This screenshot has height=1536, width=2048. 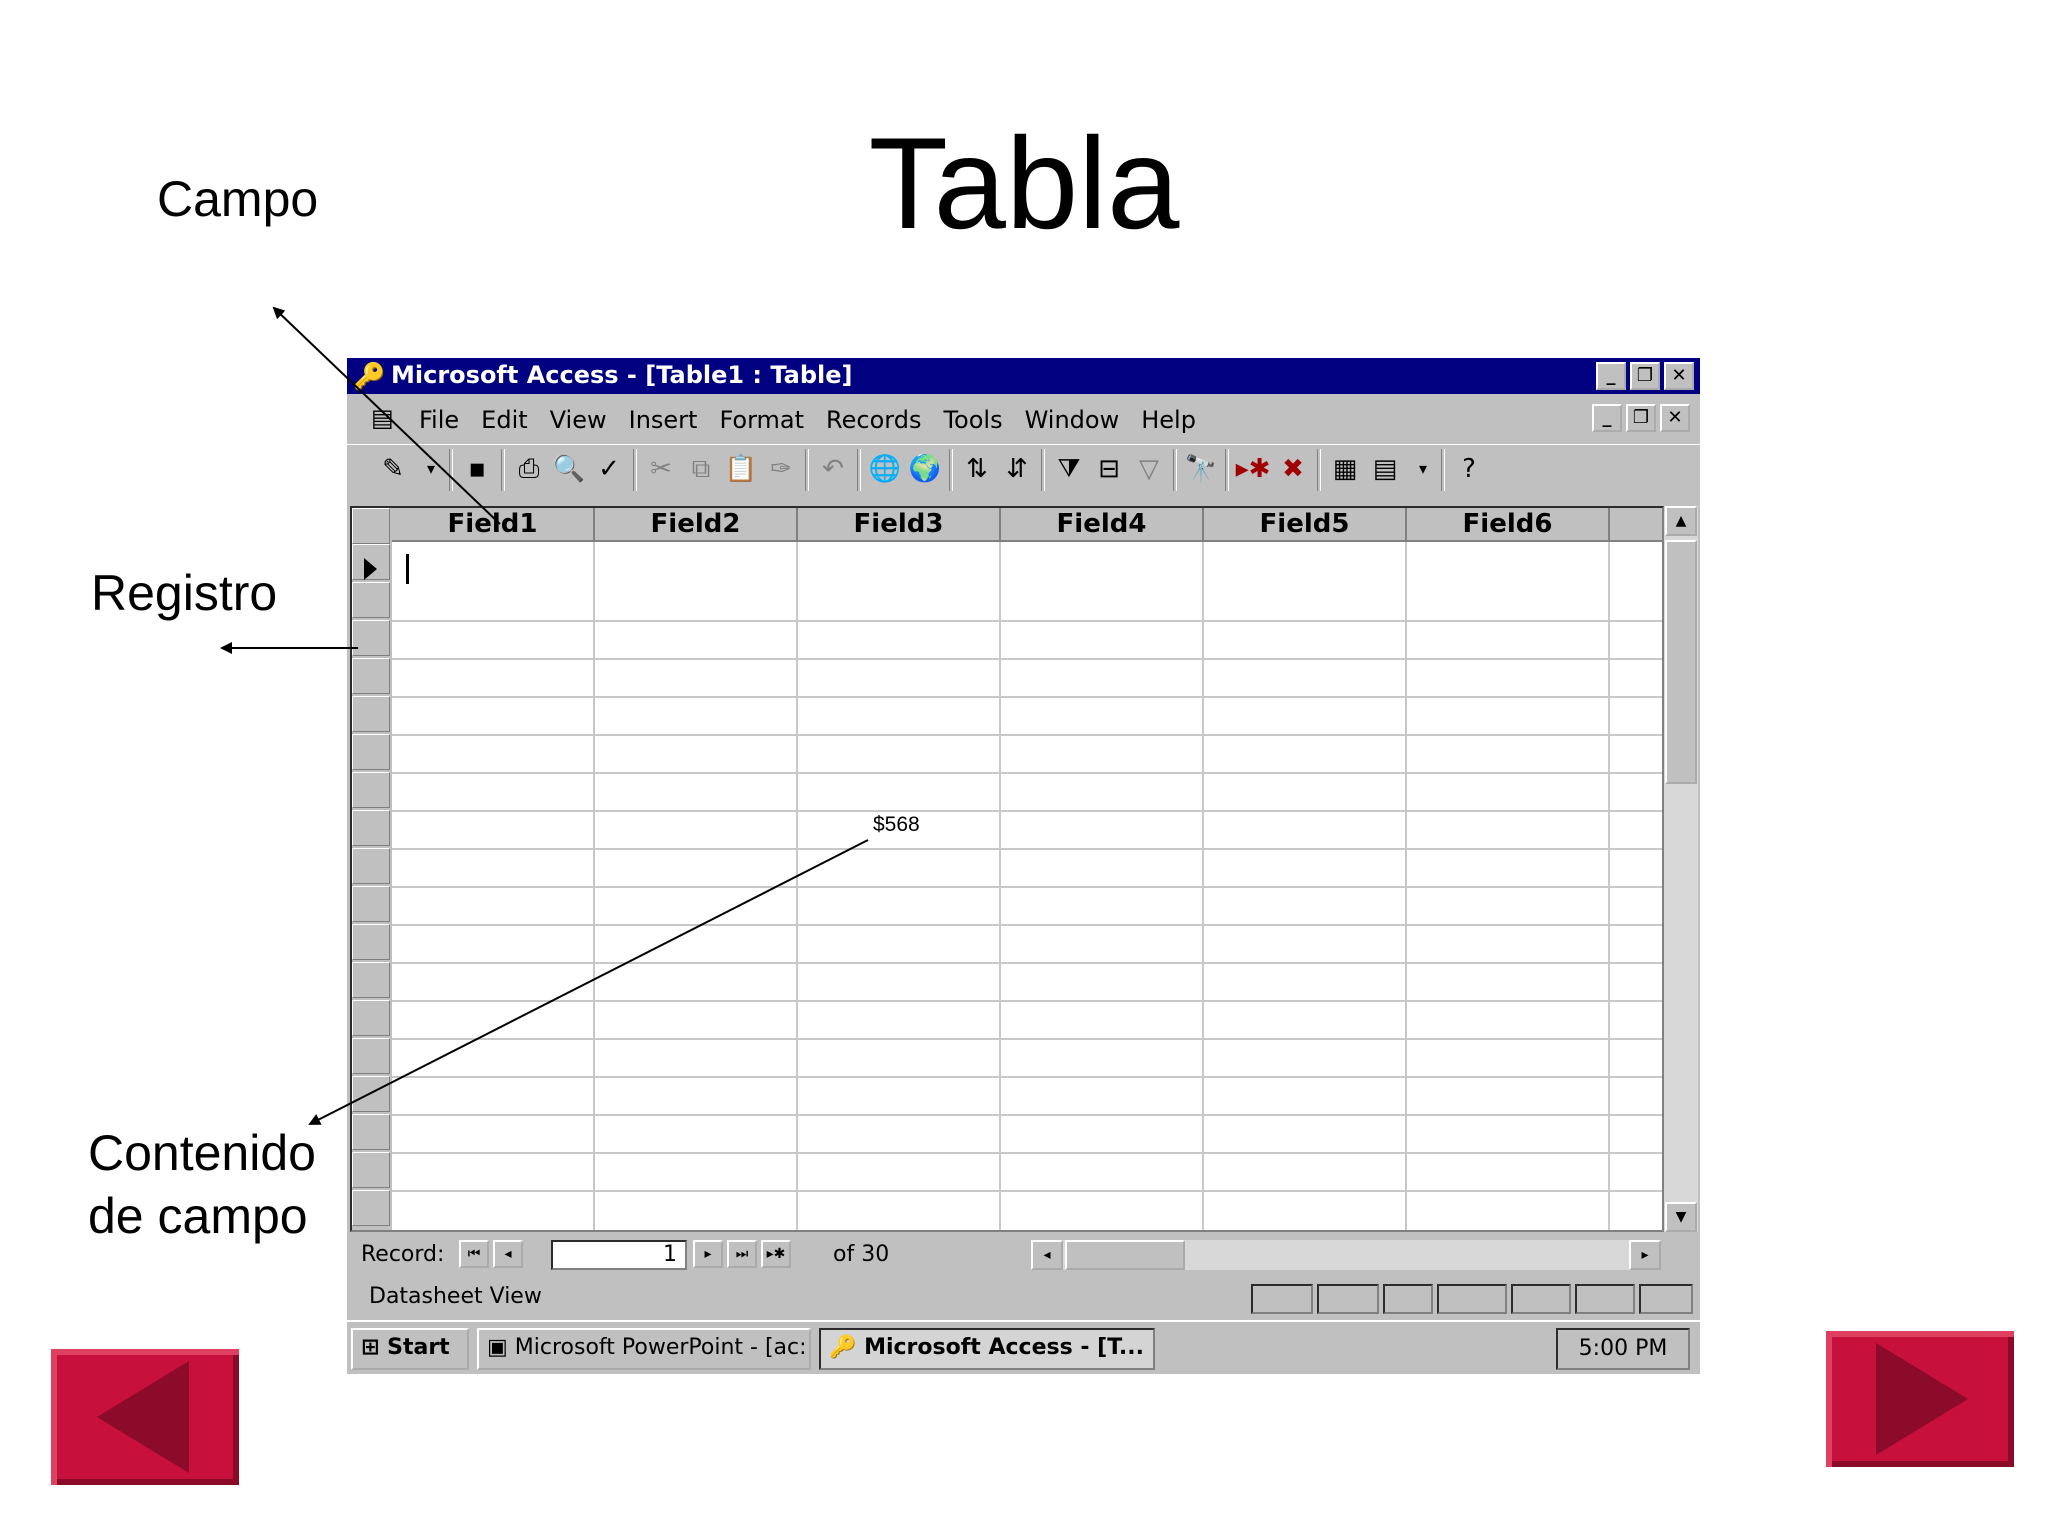 I want to click on previous-record-icon: ◂, so click(x=508, y=1254).